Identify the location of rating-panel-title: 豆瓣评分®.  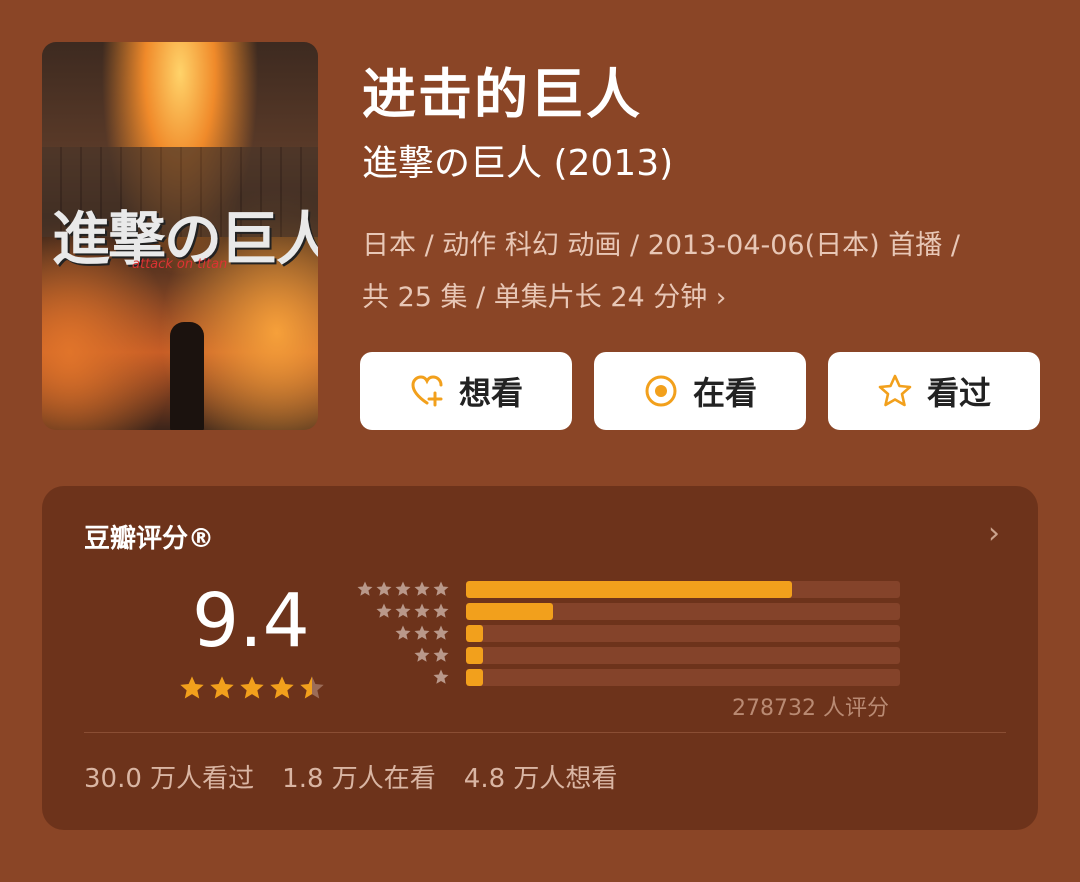
(149, 539).